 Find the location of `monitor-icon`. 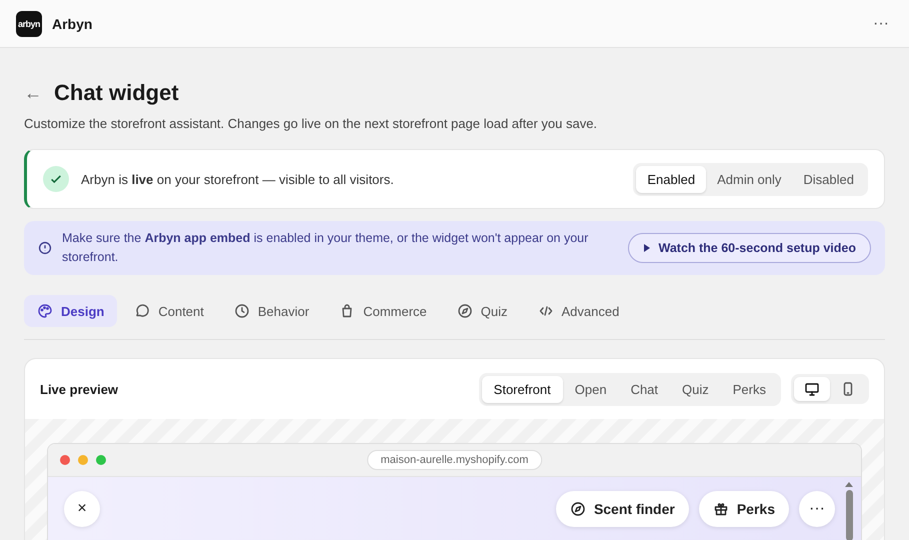

monitor-icon is located at coordinates (812, 389).